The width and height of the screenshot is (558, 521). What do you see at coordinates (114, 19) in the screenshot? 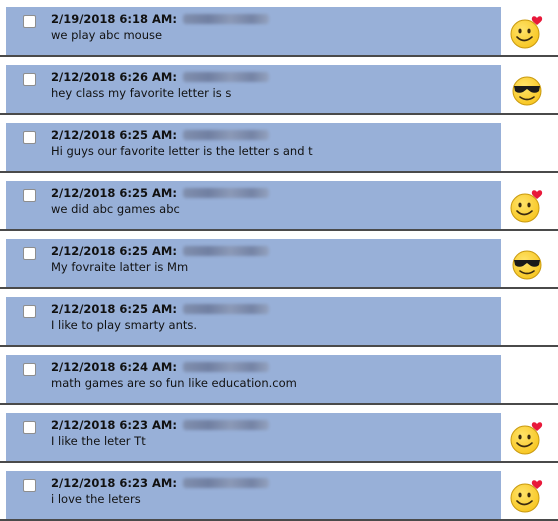
I see `post-timestamp: 2/19/2018 6:18 AM:` at bounding box center [114, 19].